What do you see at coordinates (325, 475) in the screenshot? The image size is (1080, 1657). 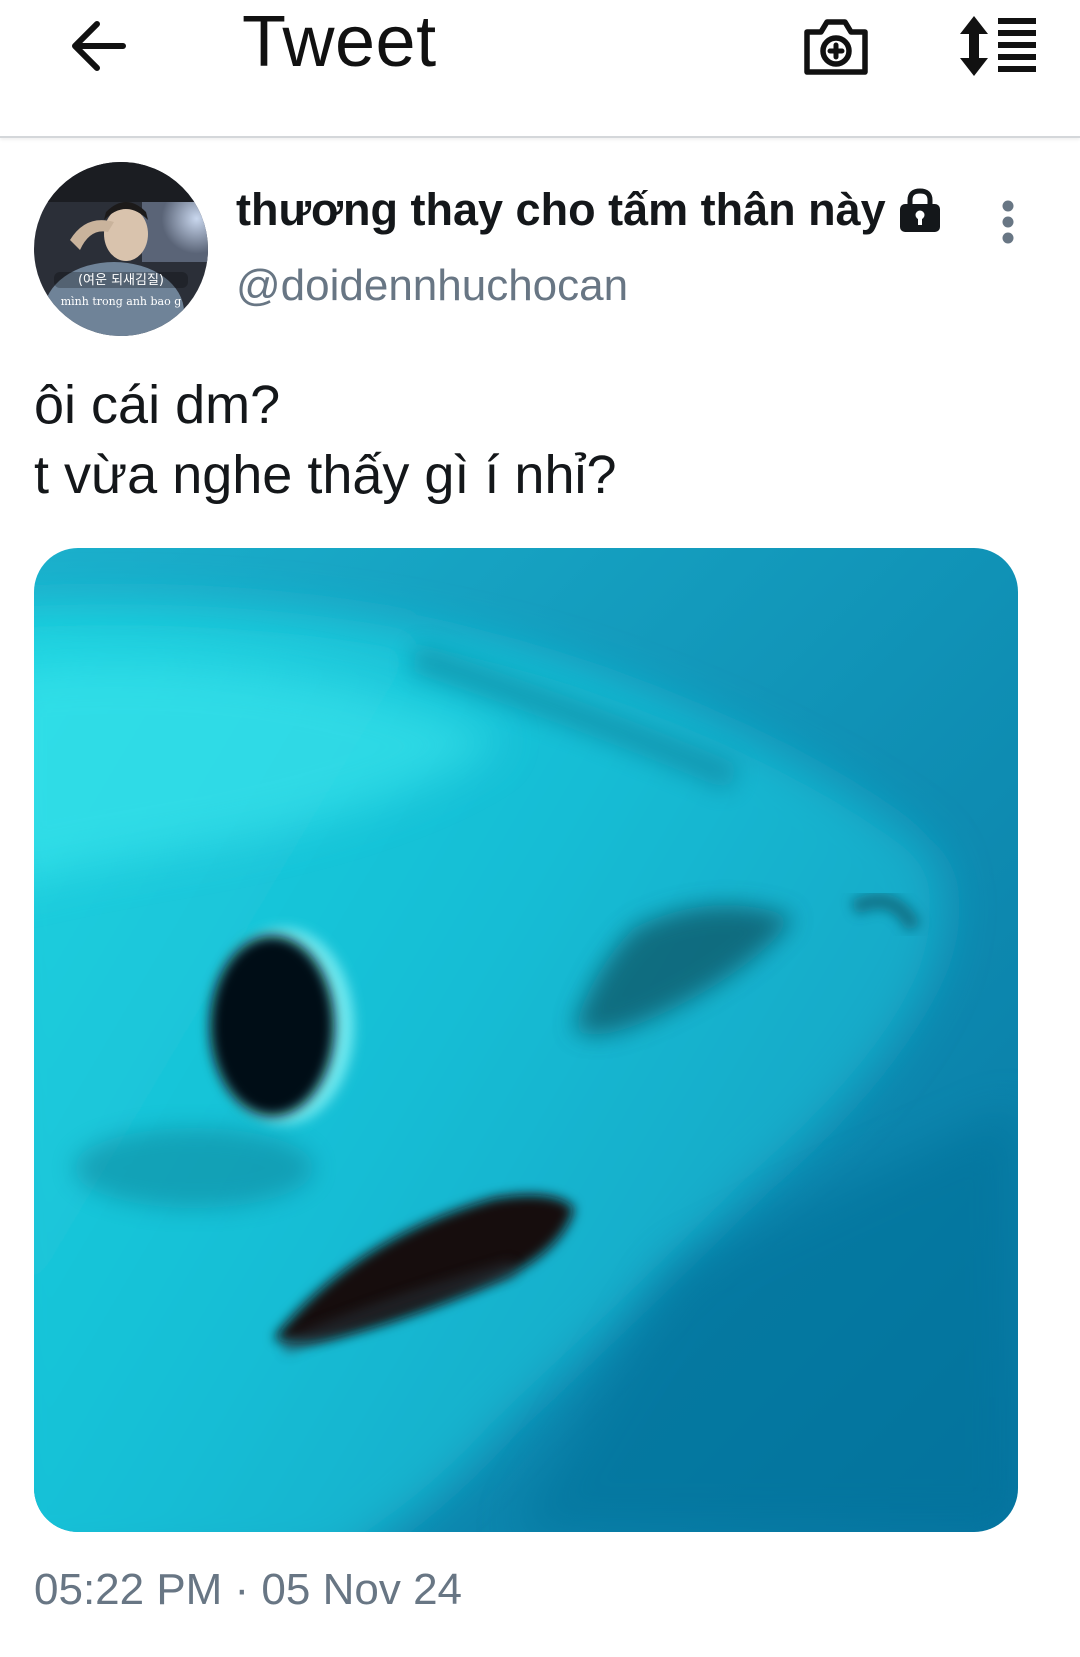 I see `tweet-line: t vừa nghe thấy gì í nhỉ?` at bounding box center [325, 475].